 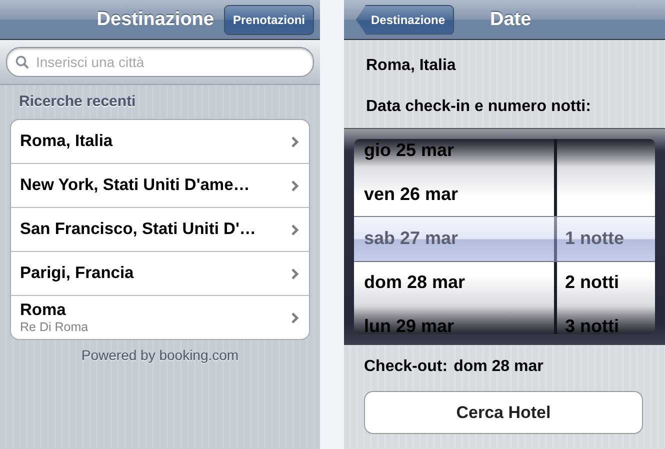 I want to click on list-item: Roma, Italia, so click(x=160, y=141).